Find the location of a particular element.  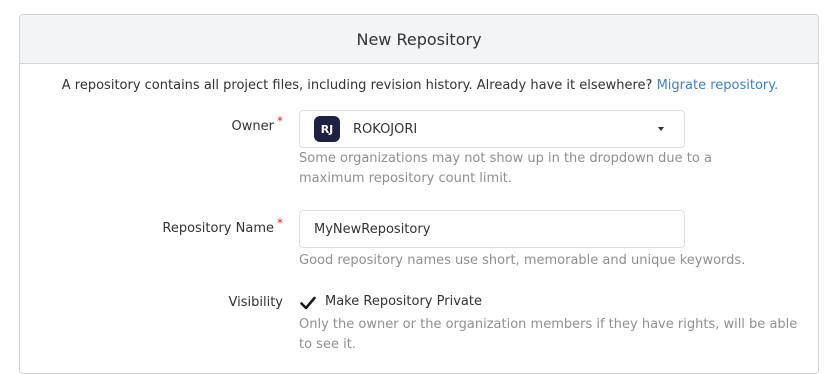

page-title: New Repository is located at coordinates (419, 39).